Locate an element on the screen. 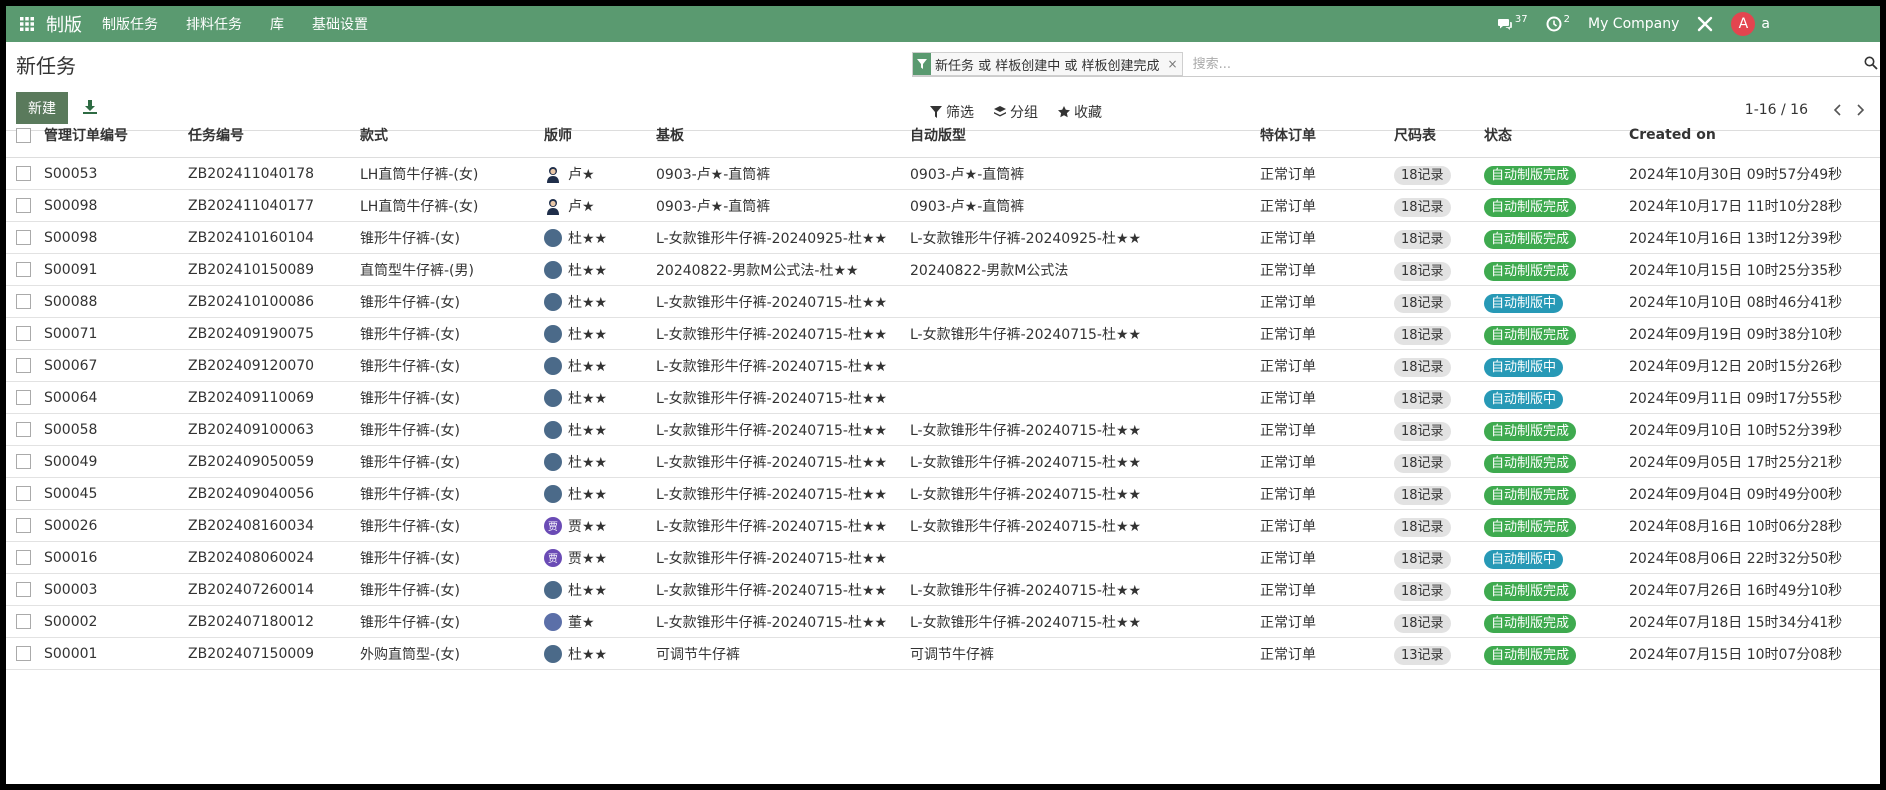 This screenshot has height=790, width=1886. facet-remove-button: × is located at coordinates (1173, 64).